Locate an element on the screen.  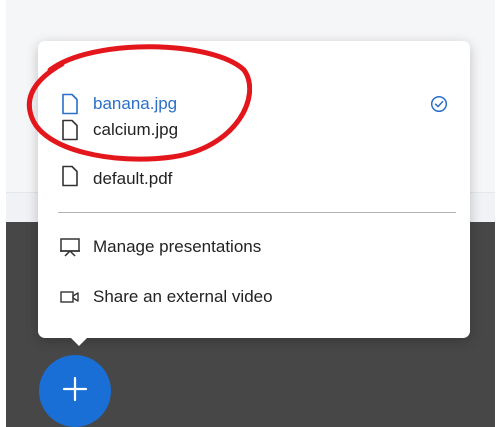
plus-icon is located at coordinates (75, 391).